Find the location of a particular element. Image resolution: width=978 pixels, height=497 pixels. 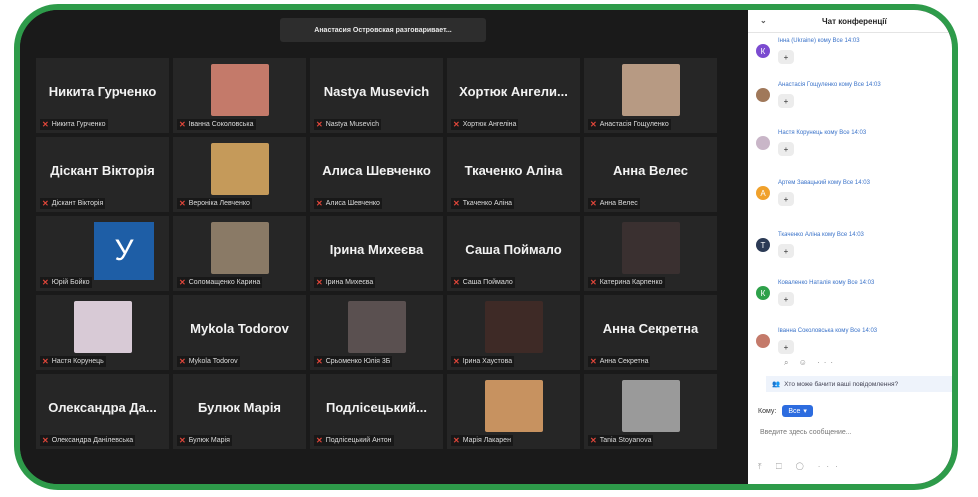

participant-avatar: У is located at coordinates (124, 251).